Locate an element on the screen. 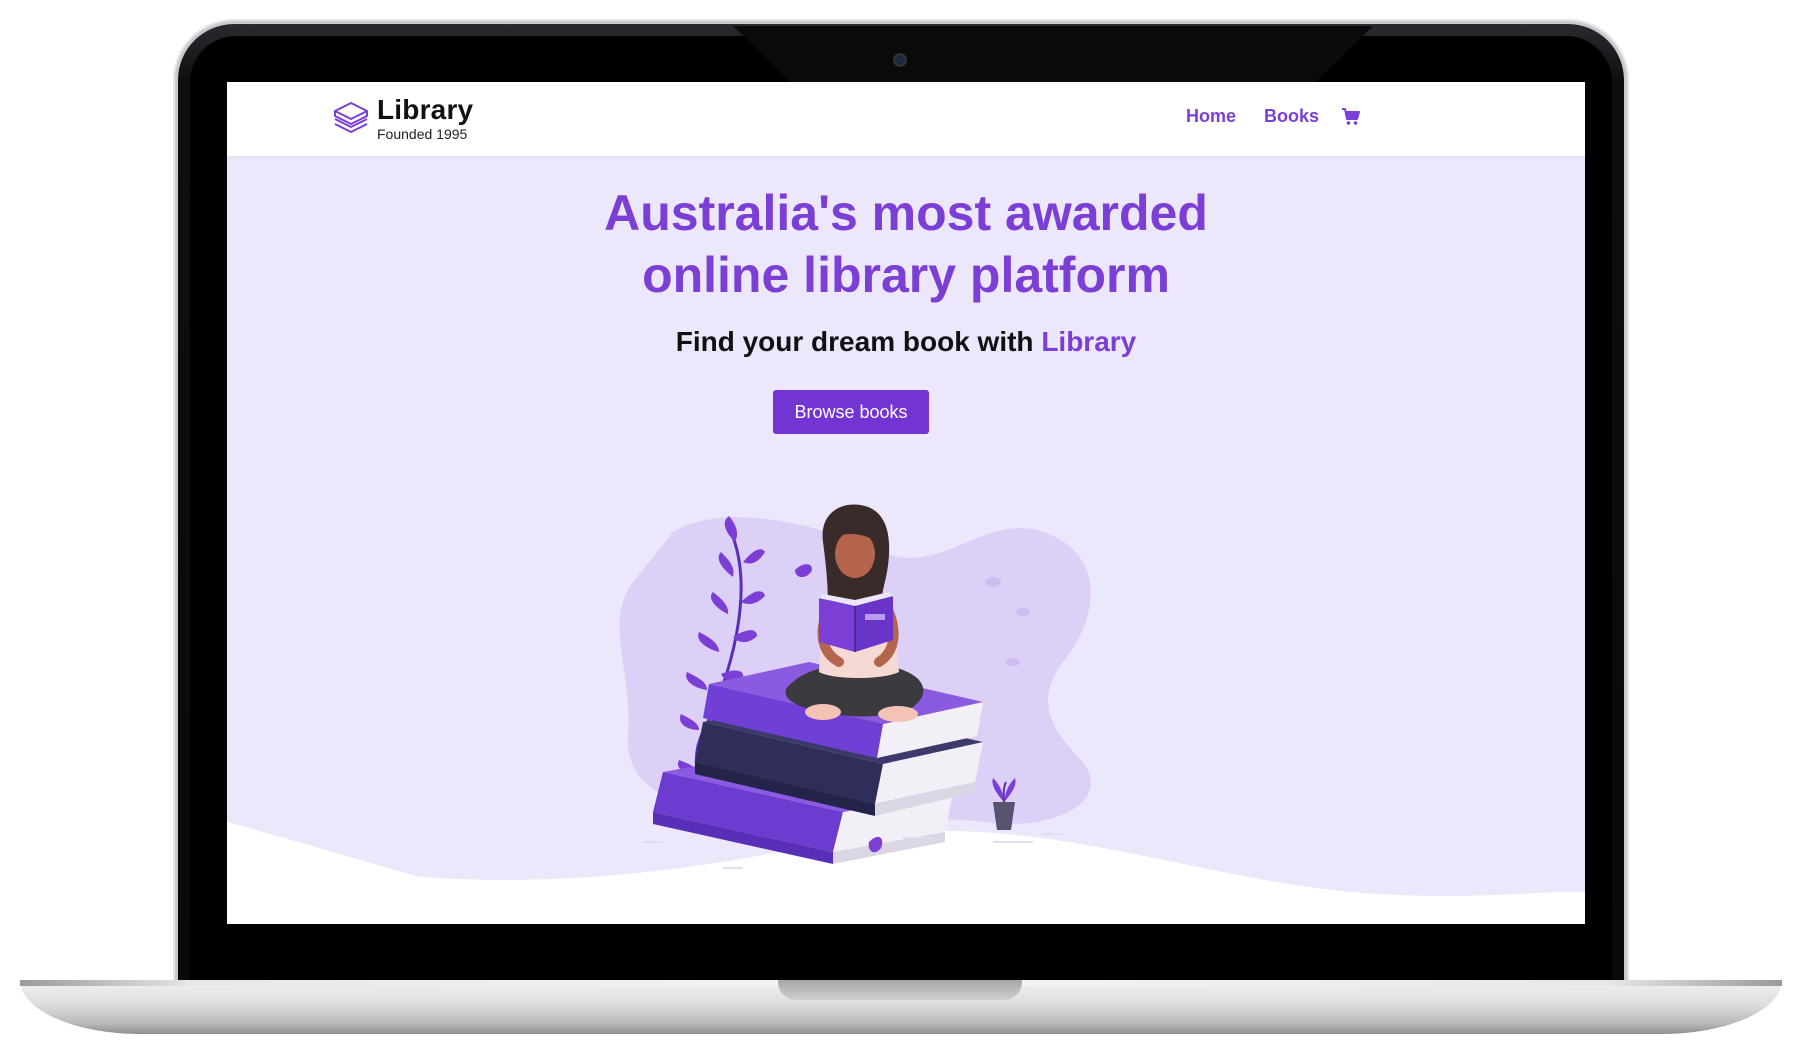 This screenshot has height=1063, width=1797. laptop-groove is located at coordinates (900, 990).